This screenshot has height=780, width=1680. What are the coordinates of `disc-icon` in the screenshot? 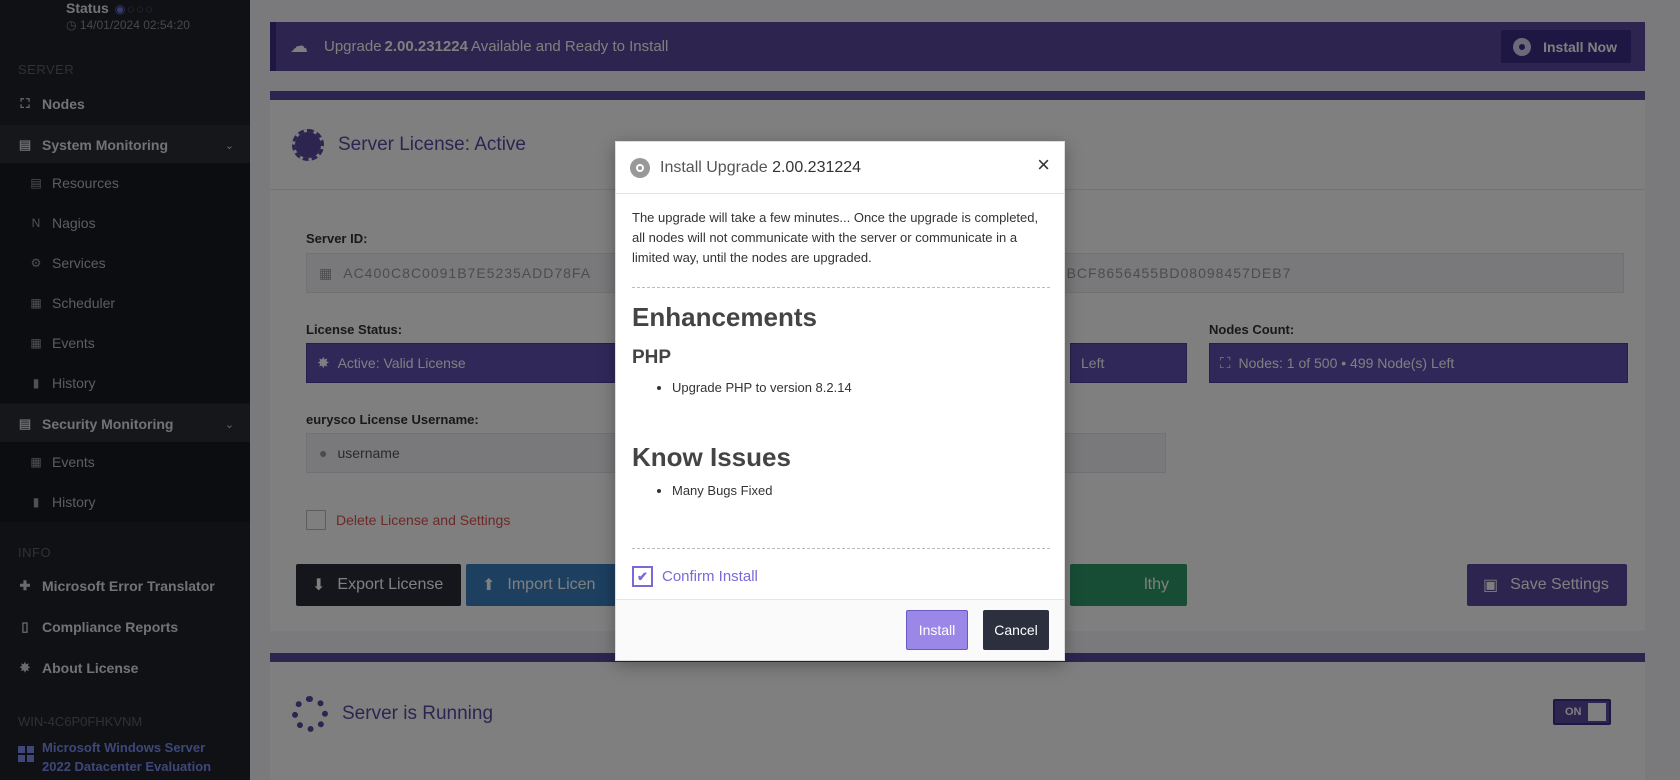 It's located at (640, 167).